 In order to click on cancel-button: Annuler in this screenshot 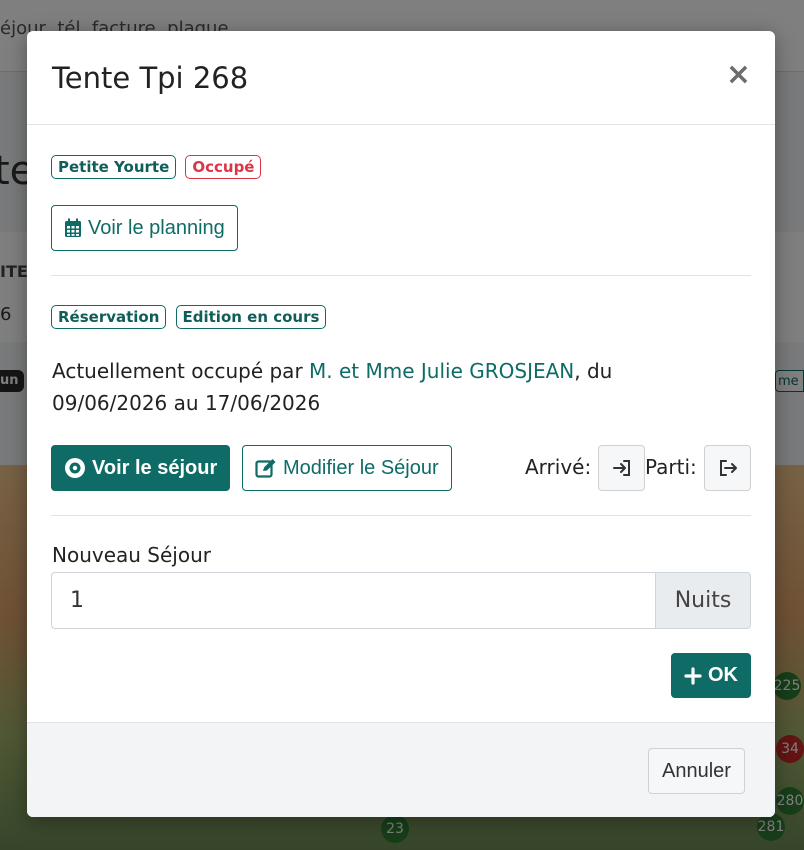, I will do `click(696, 771)`.